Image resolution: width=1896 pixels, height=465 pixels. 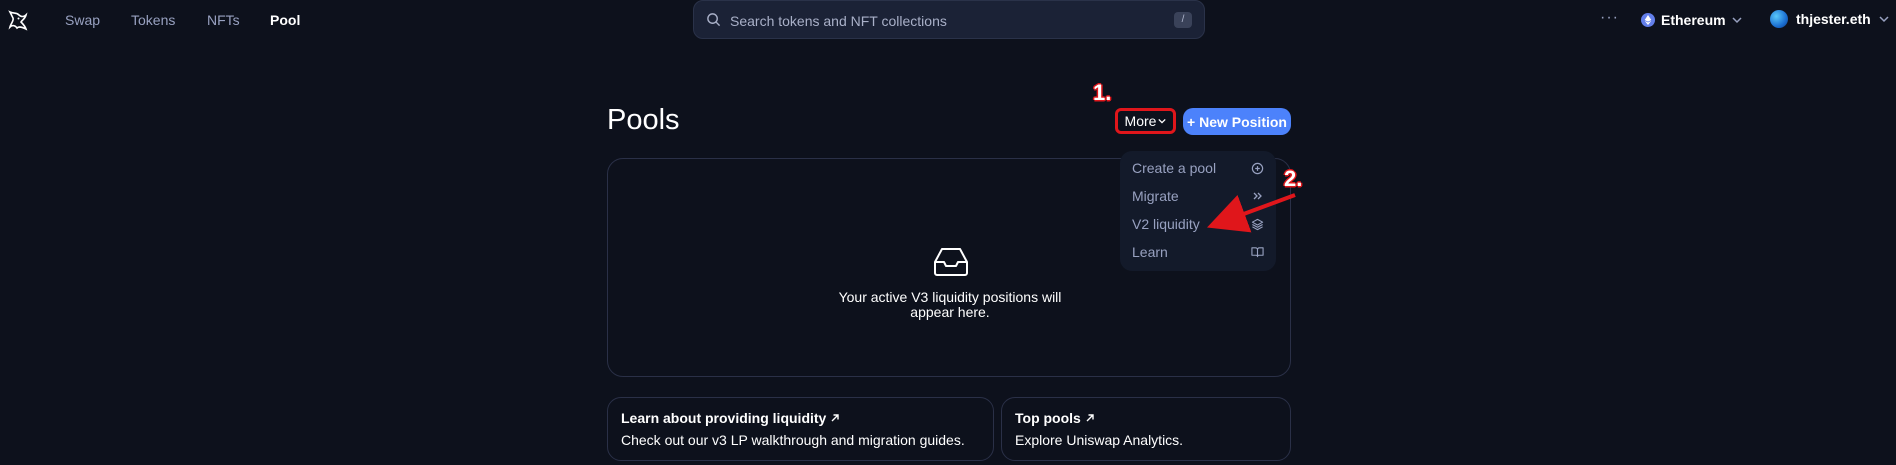 I want to click on network-label: Ethereum, so click(x=1693, y=20).